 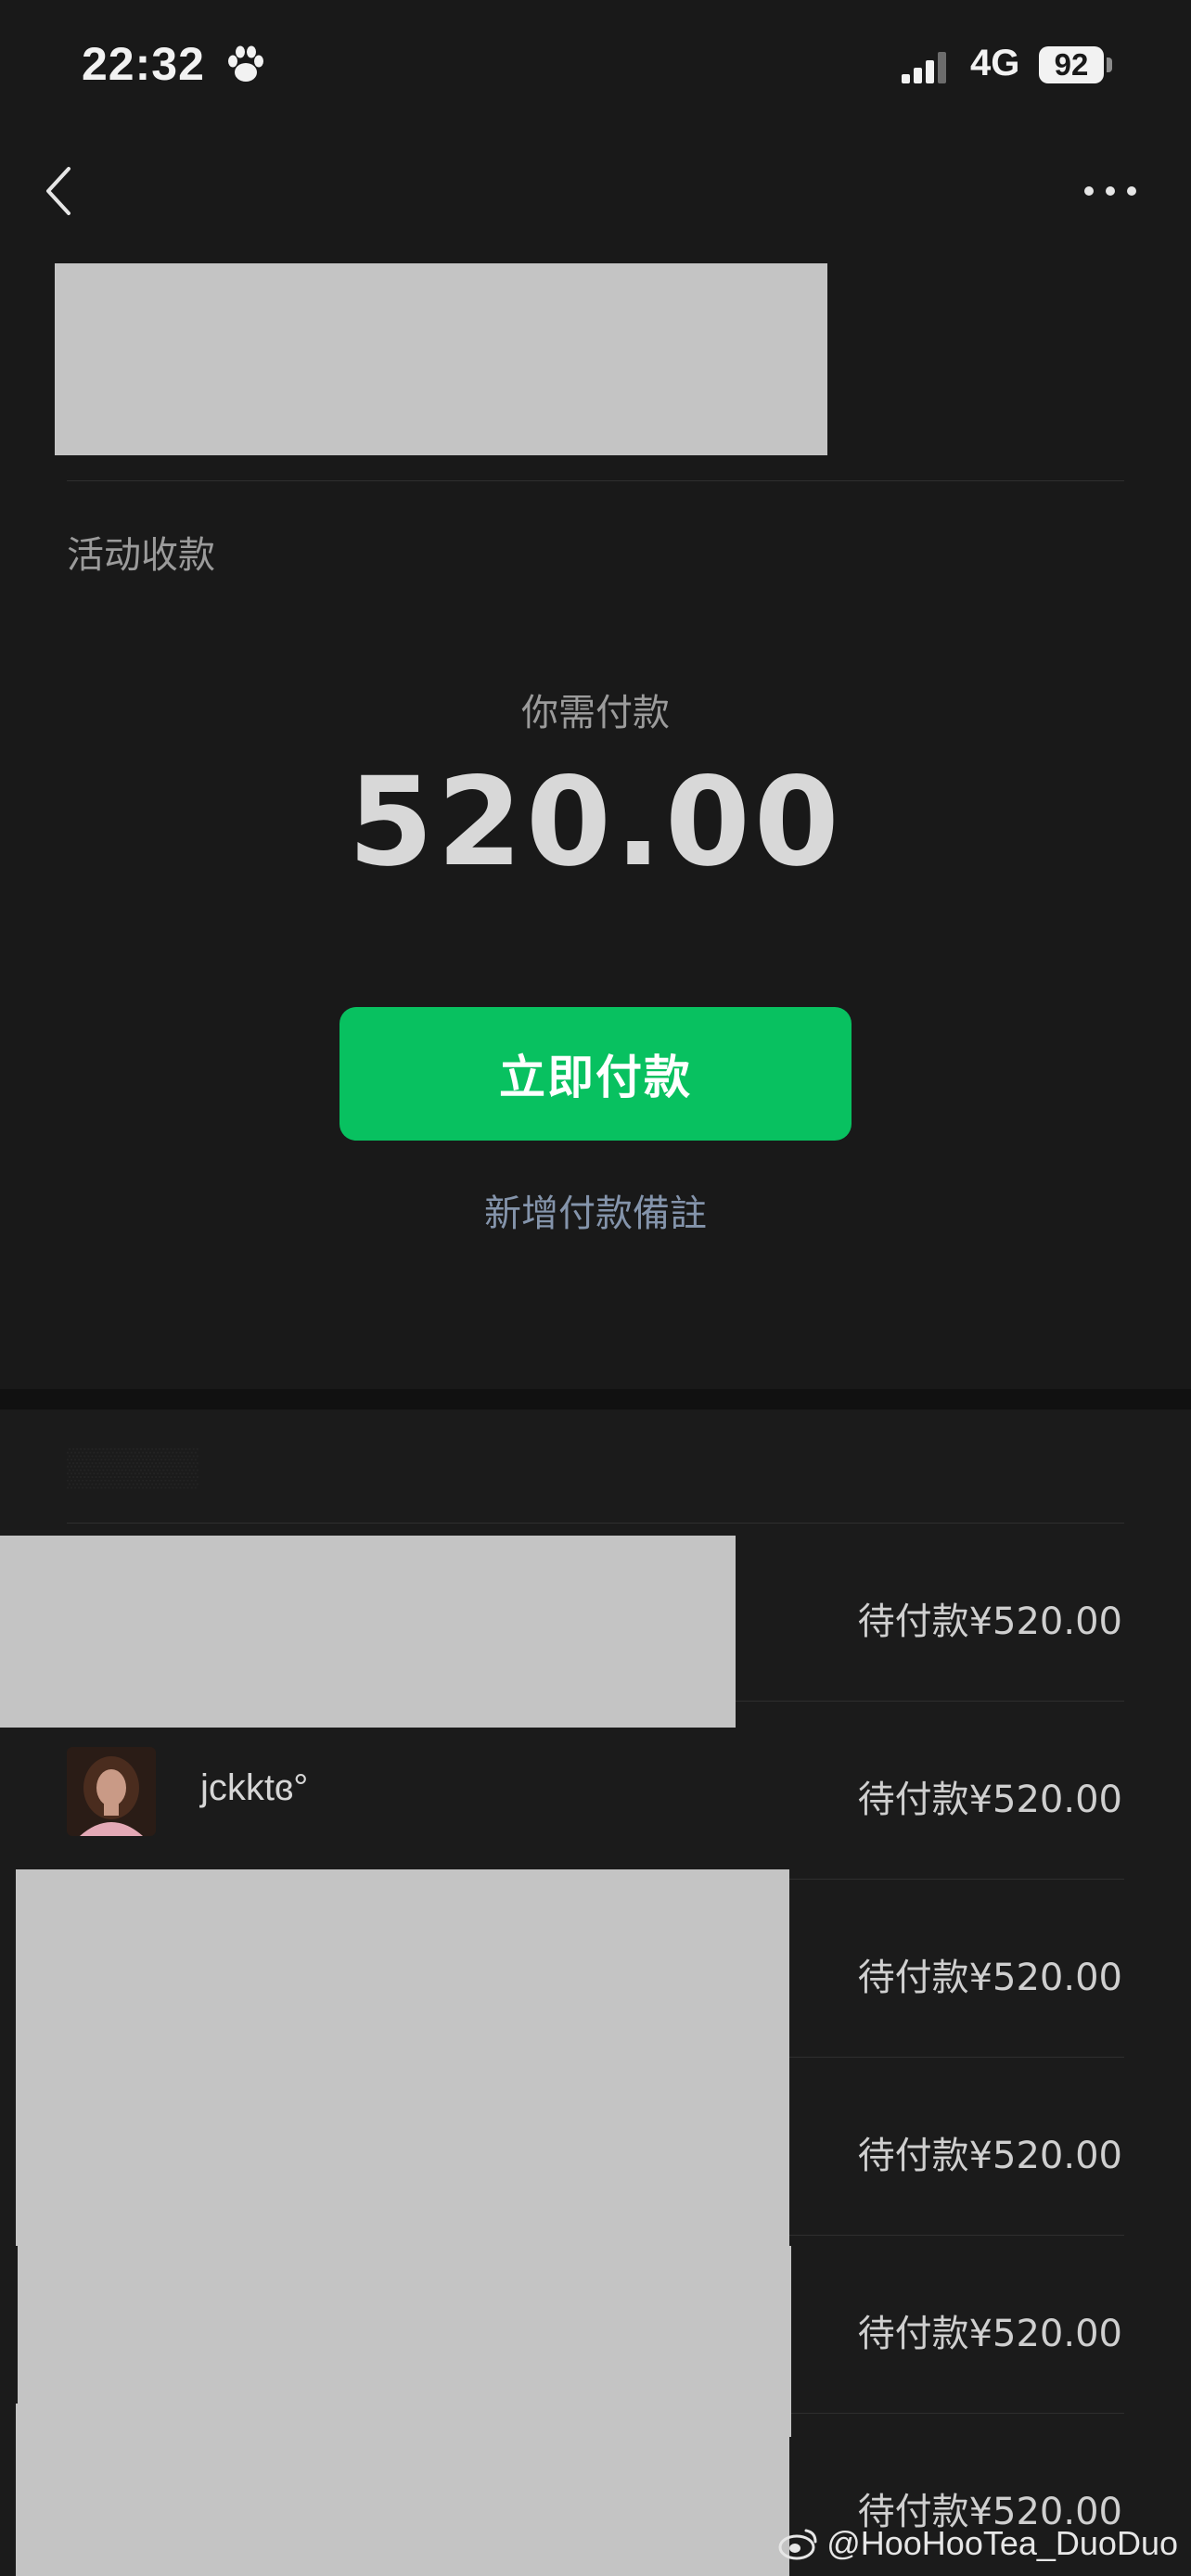 I want to click on payment-amount: 520.00, so click(x=595, y=823).